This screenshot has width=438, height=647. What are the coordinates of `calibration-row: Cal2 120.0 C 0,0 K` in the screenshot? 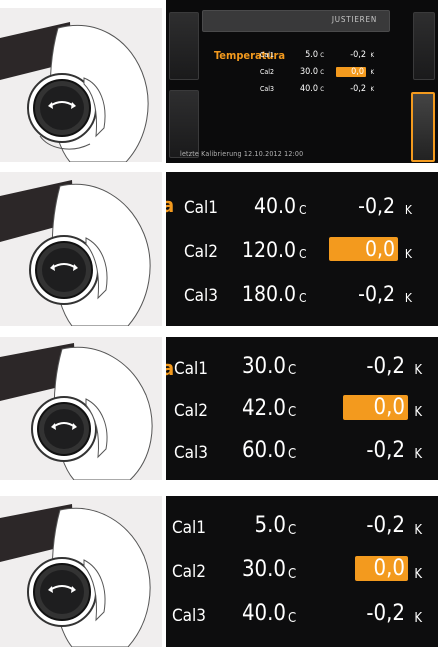 It's located at (302, 254).